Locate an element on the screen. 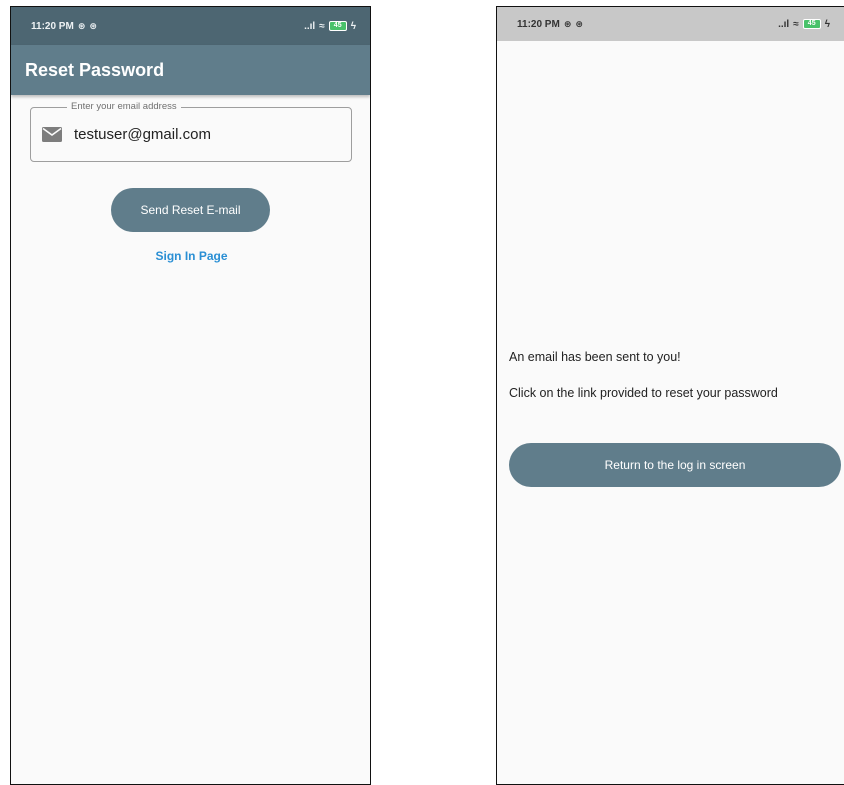 This screenshot has width=844, height=785. app-bar: Reset Password is located at coordinates (190, 70).